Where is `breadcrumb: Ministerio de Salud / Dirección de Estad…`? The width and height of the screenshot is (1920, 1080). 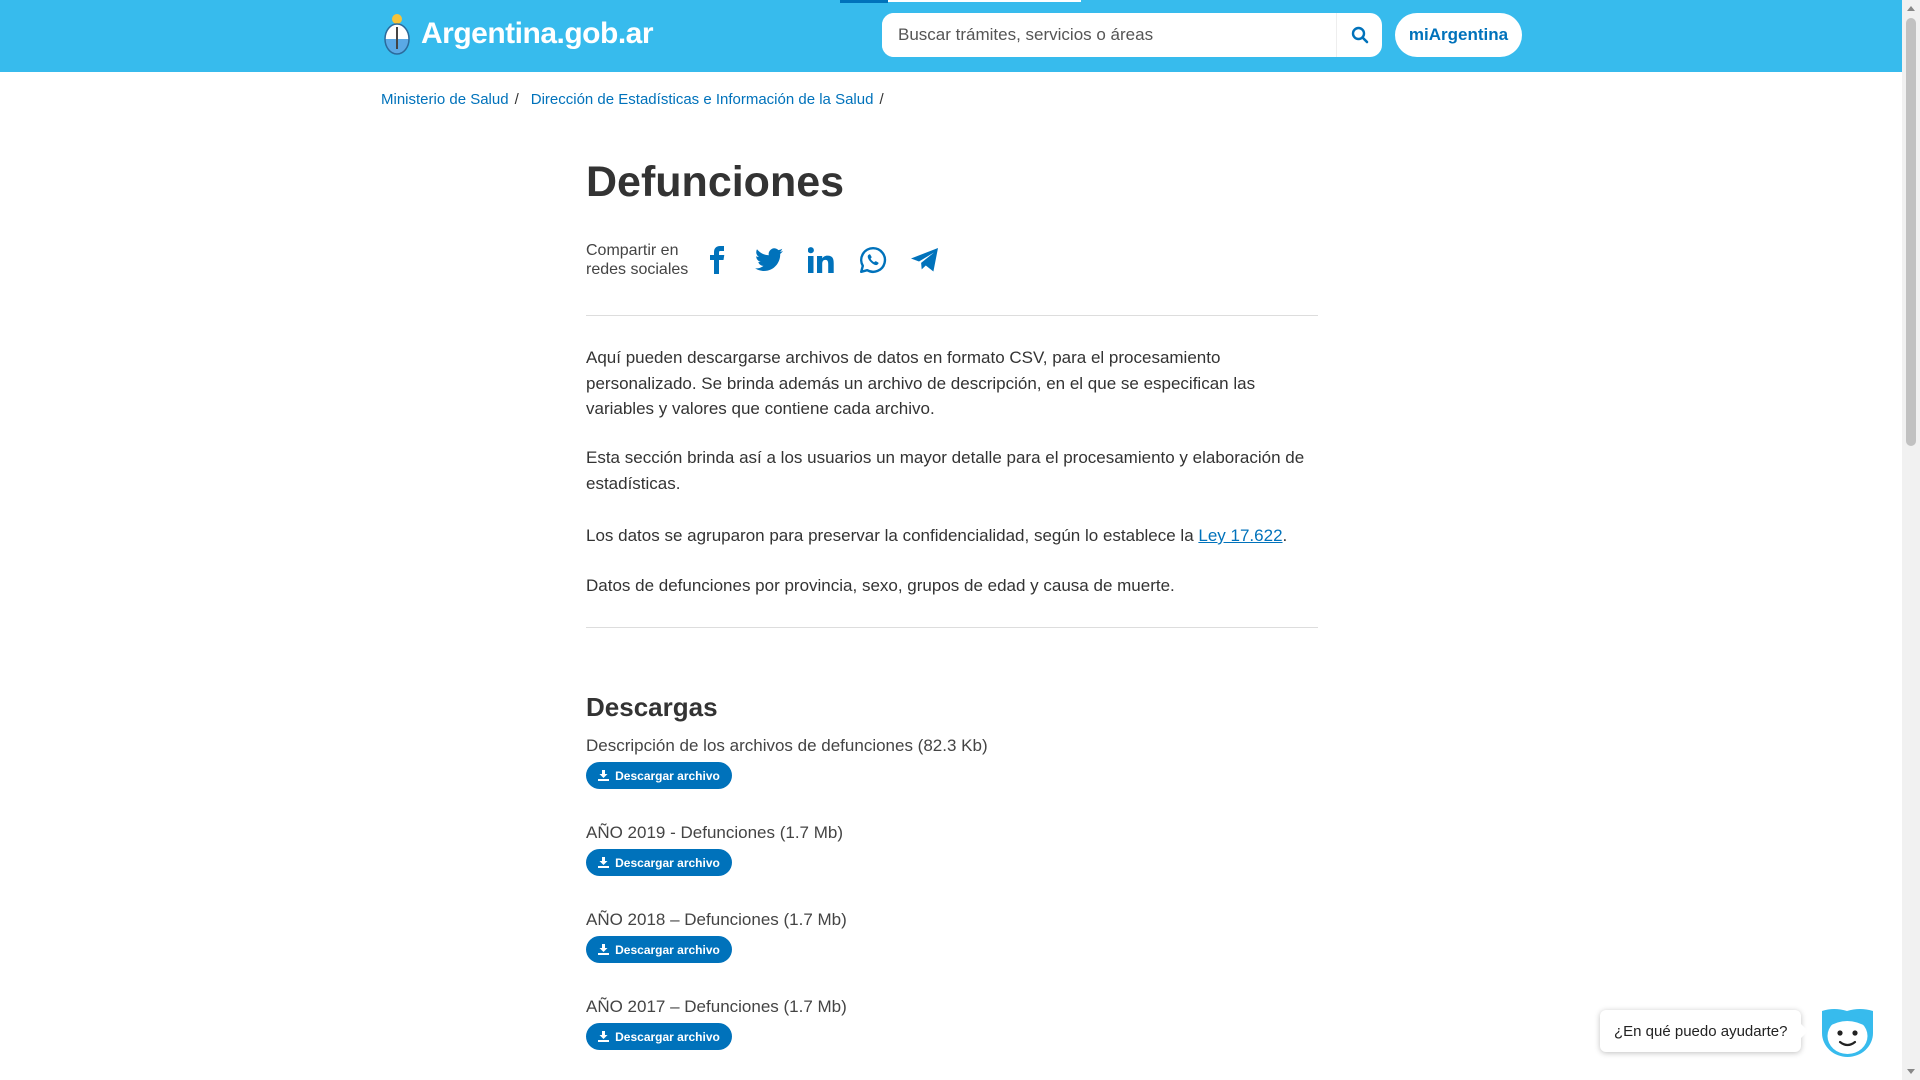 breadcrumb: Ministerio de Salud / Dirección de Estad… is located at coordinates (635, 99).